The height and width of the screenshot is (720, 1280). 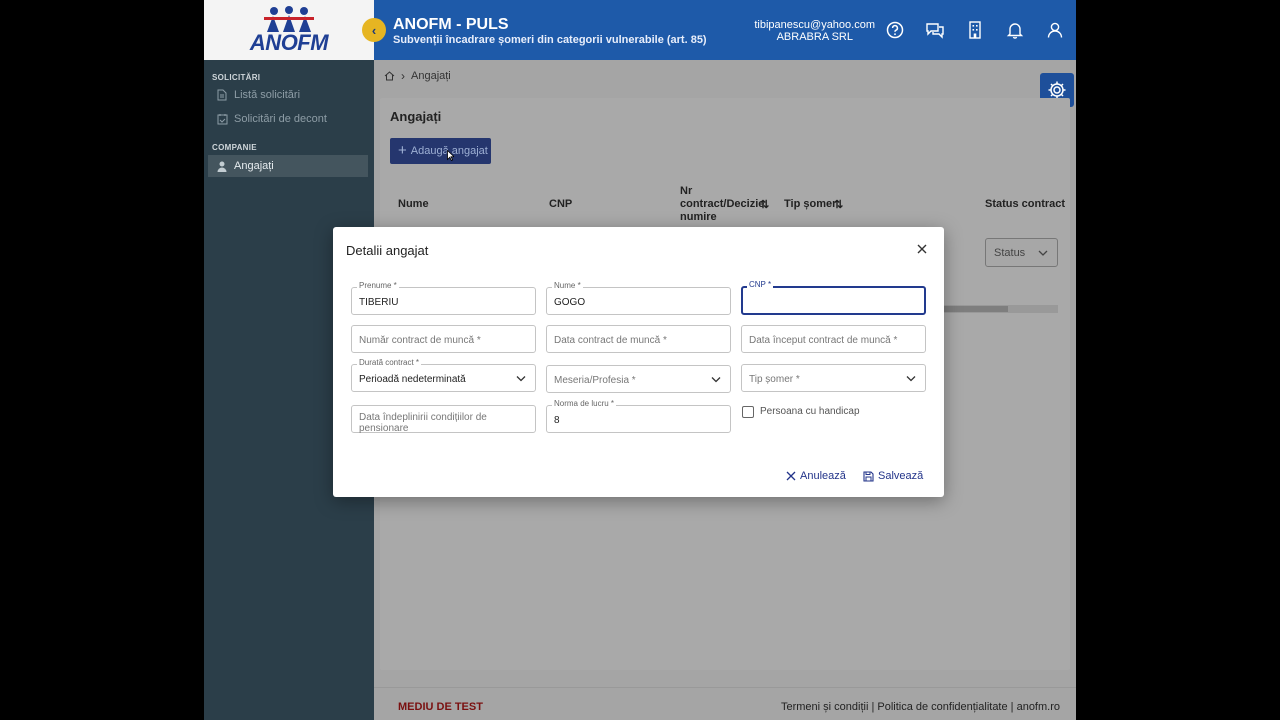 What do you see at coordinates (823, 476) in the screenshot?
I see `cancel-label: Anulează` at bounding box center [823, 476].